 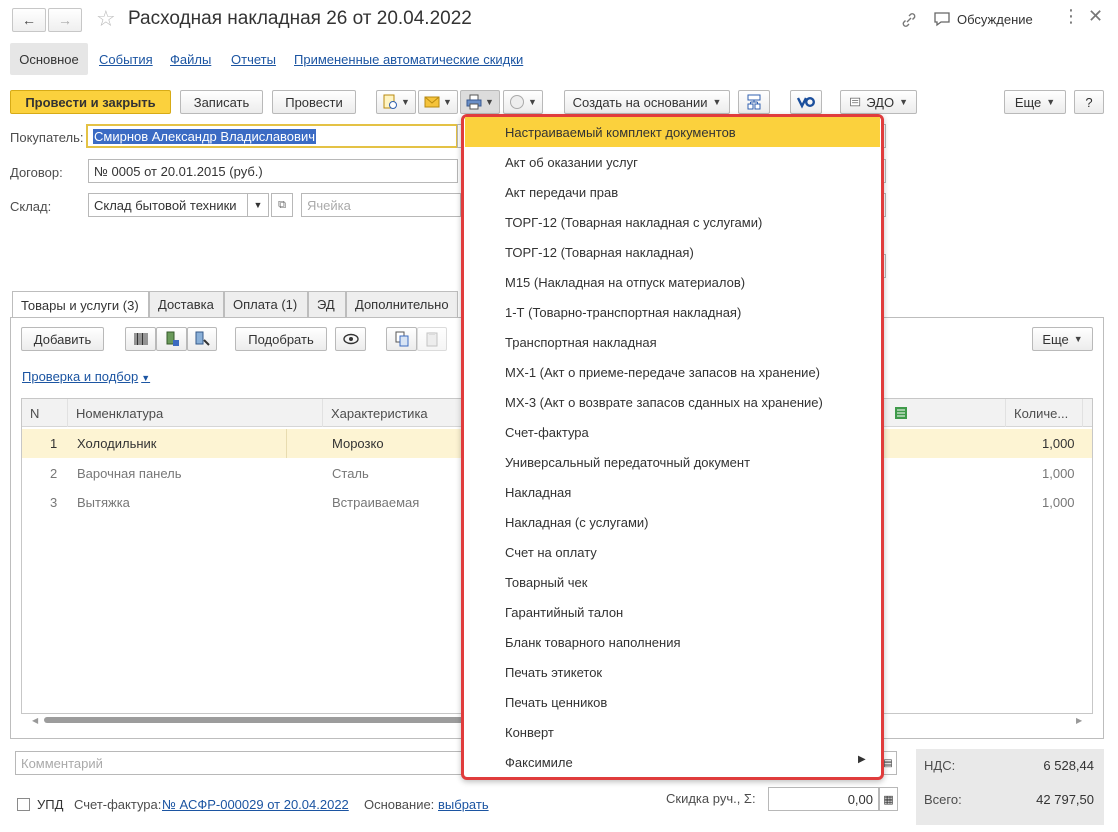 What do you see at coordinates (408, 59) in the screenshot?
I see `tab-auto-discounts: Примененные автоматические скидки` at bounding box center [408, 59].